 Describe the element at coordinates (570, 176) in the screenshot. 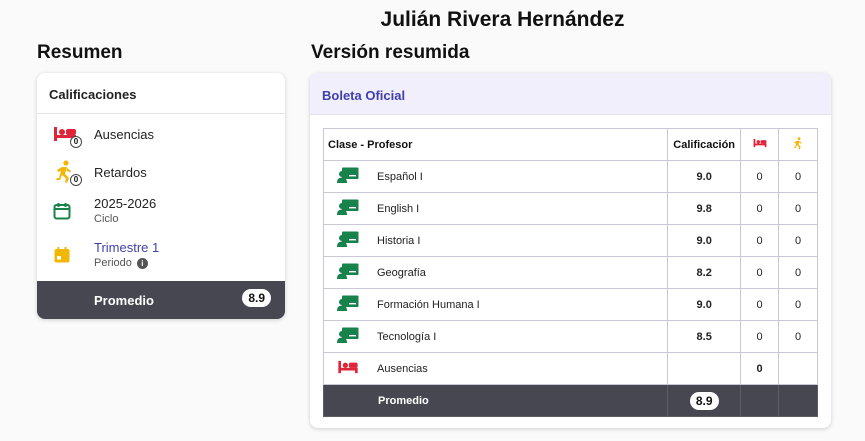

I see `table-row: Español I 9.0 0 0` at that location.